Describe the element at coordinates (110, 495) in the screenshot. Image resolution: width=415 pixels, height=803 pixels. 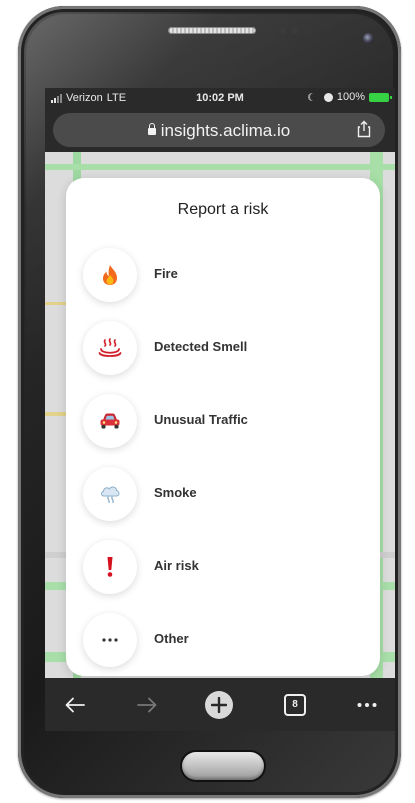
I see `smoke-icon` at that location.